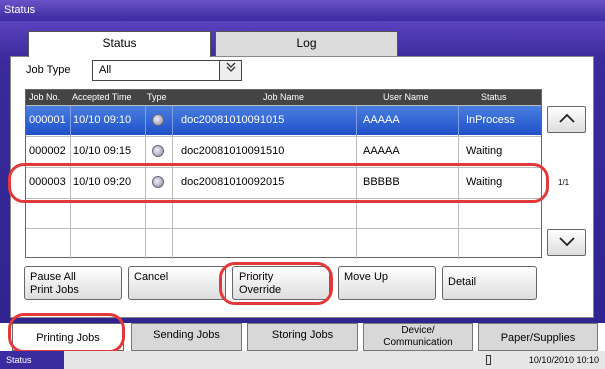 The width and height of the screenshot is (605, 369). I want to click on scroll-up-button, so click(566, 119).